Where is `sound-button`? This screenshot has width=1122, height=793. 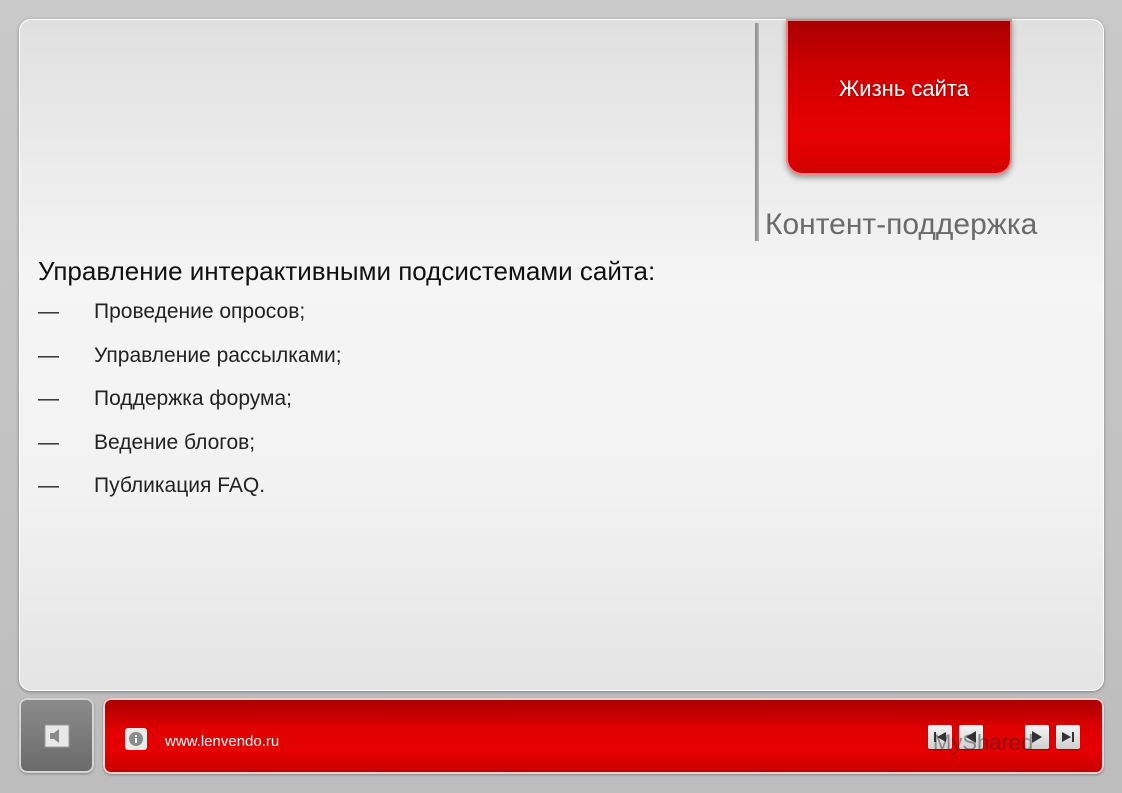 sound-button is located at coordinates (56, 735).